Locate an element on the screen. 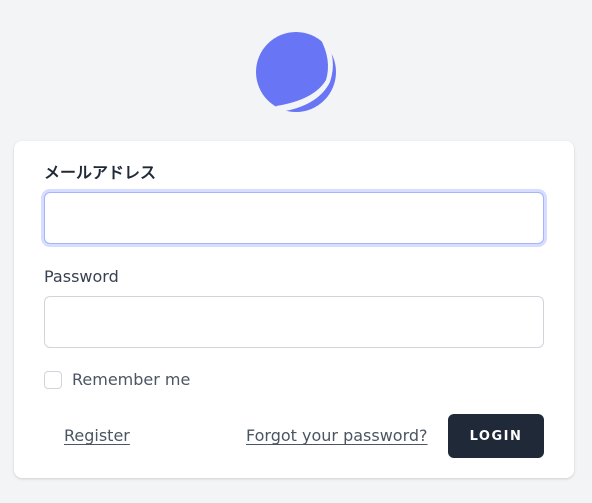 This screenshot has height=503, width=592. remember-me-label: Remember me is located at coordinates (131, 379).